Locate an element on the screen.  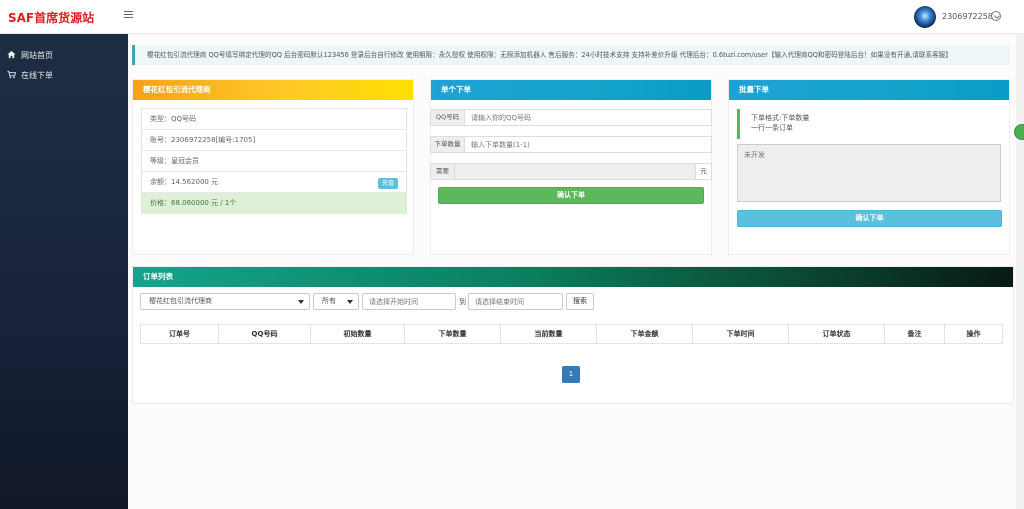
col-amount: 下单金额 is located at coordinates (644, 334).